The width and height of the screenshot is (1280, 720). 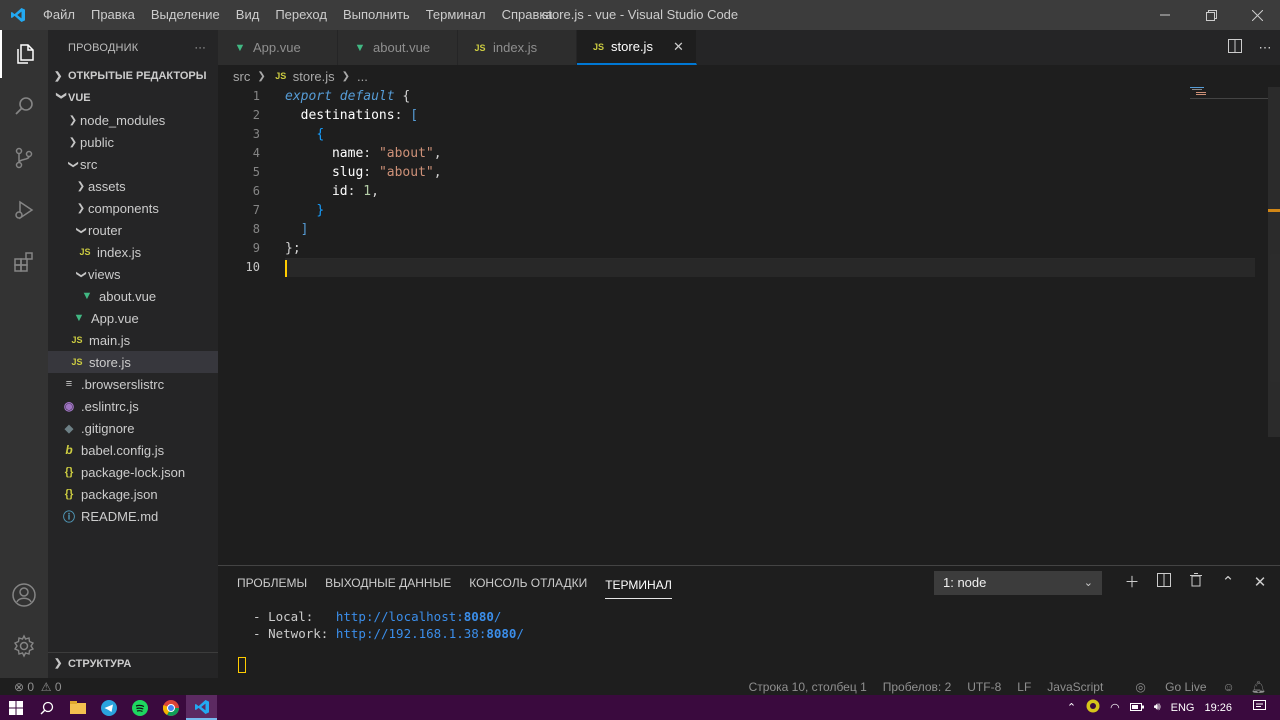 I want to click on account-icon, so click(x=24, y=595).